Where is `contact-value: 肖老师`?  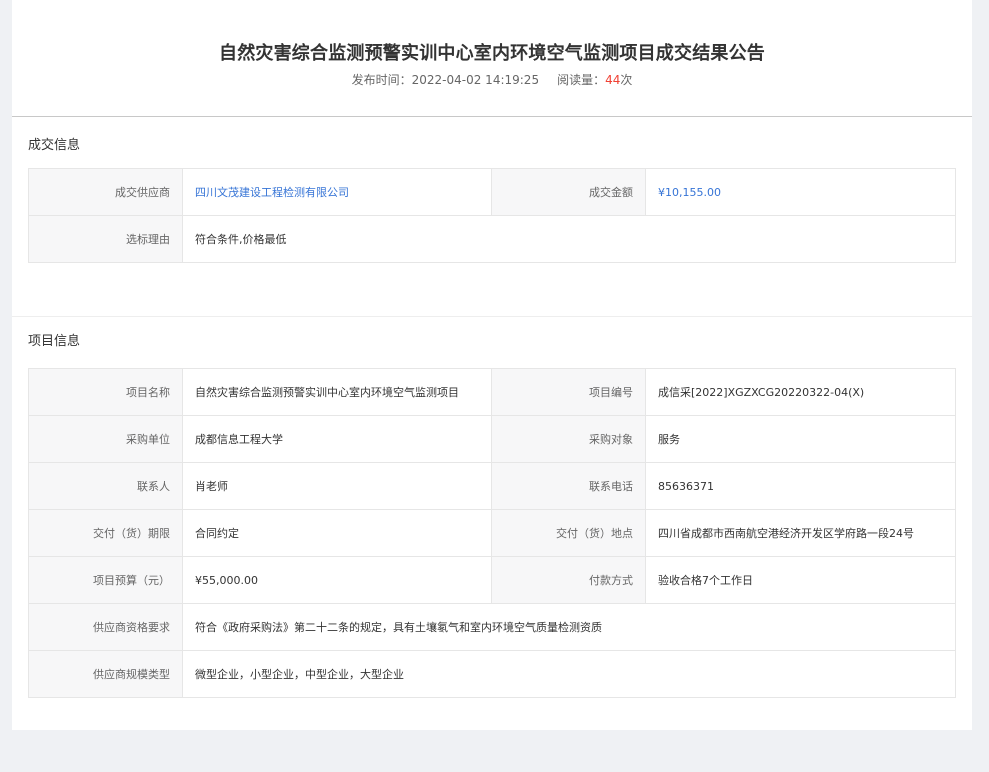 contact-value: 肖老师 is located at coordinates (337, 486).